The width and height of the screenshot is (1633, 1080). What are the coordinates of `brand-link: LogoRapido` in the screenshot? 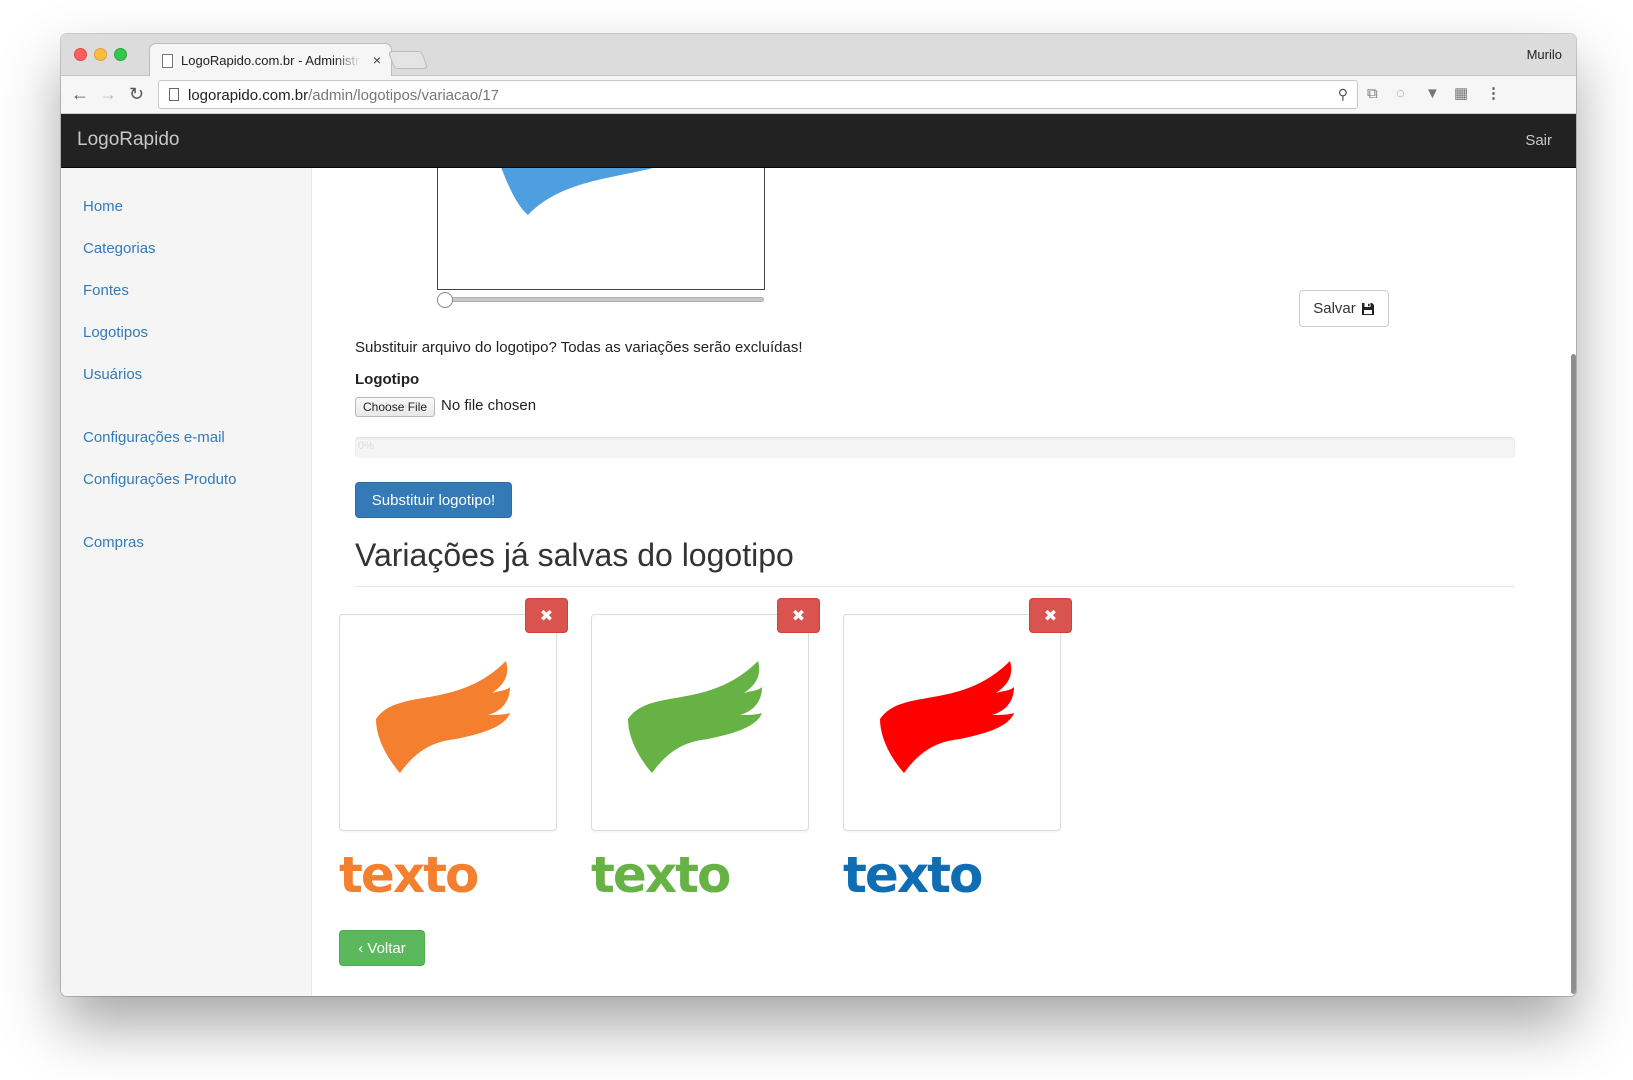 It's located at (128, 140).